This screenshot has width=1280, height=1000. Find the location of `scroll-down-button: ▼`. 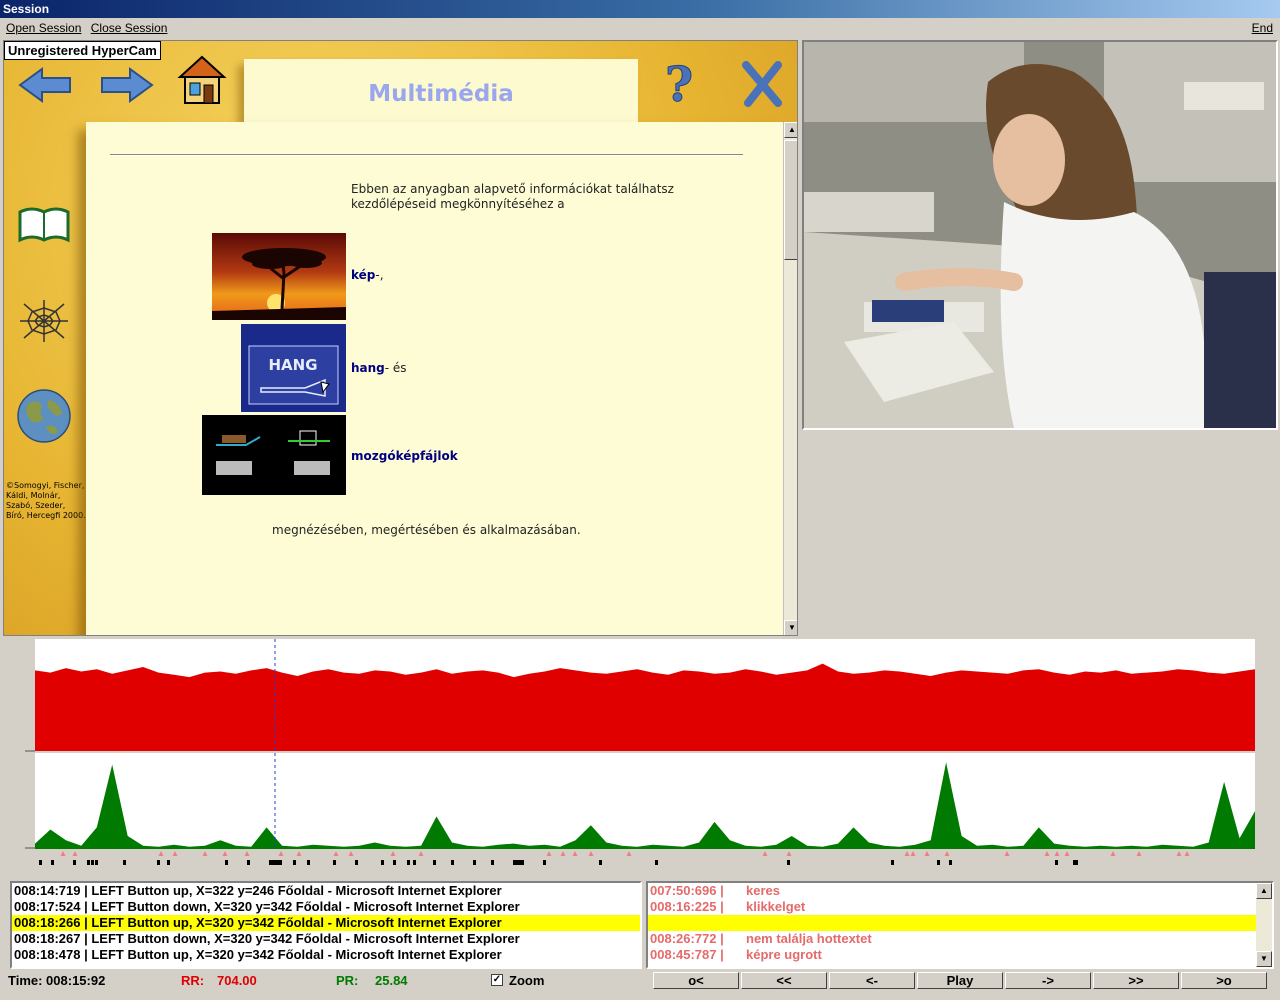

scroll-down-button: ▼ is located at coordinates (790, 627).